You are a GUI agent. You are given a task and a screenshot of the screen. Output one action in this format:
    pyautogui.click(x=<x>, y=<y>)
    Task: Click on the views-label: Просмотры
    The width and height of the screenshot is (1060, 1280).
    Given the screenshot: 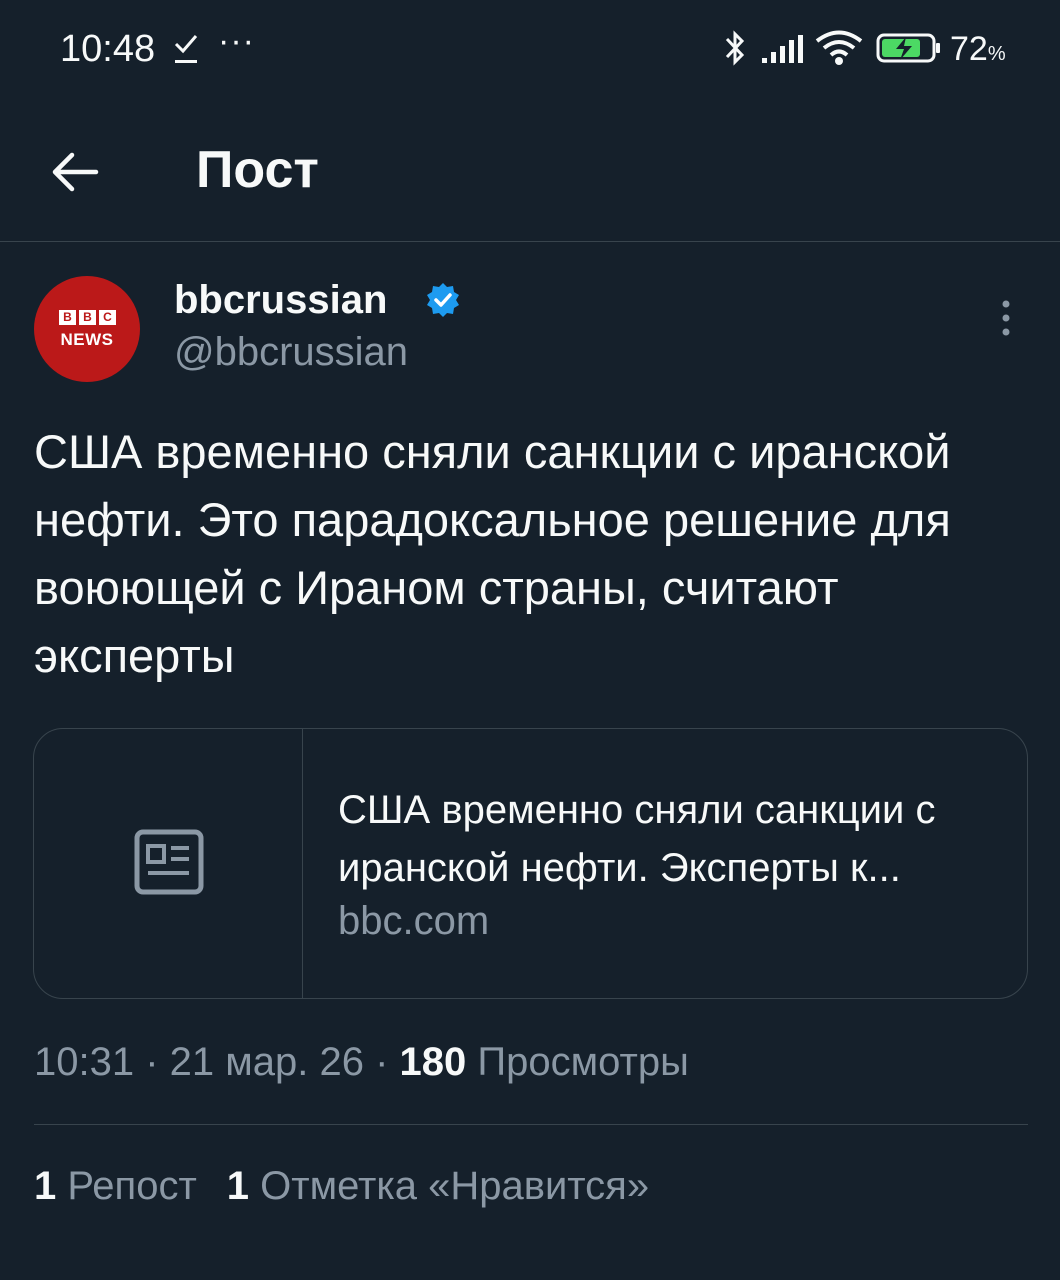 What is the action you would take?
    pyautogui.click(x=583, y=1062)
    